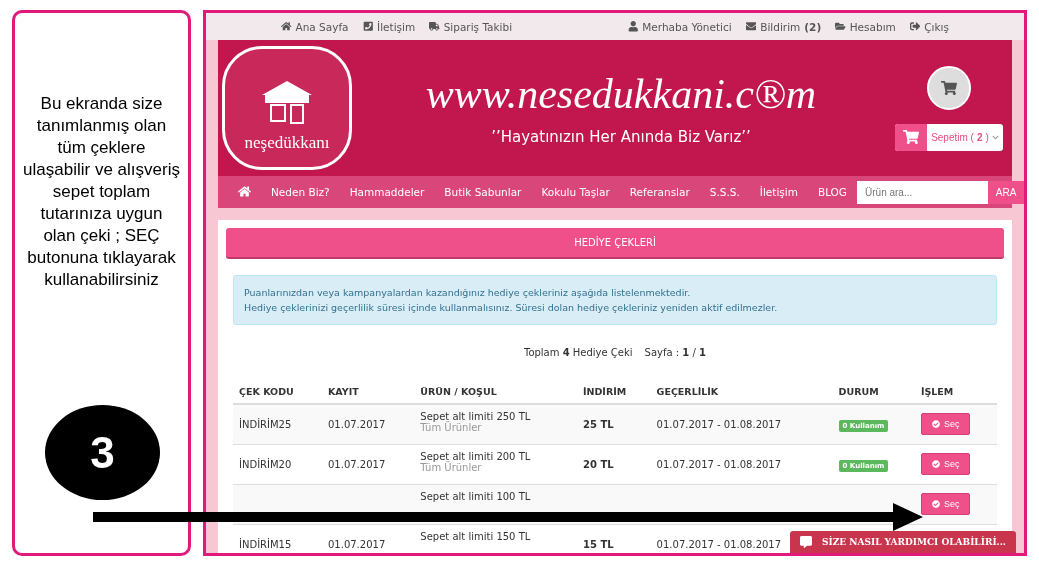  I want to click on user-icon, so click(633, 26).